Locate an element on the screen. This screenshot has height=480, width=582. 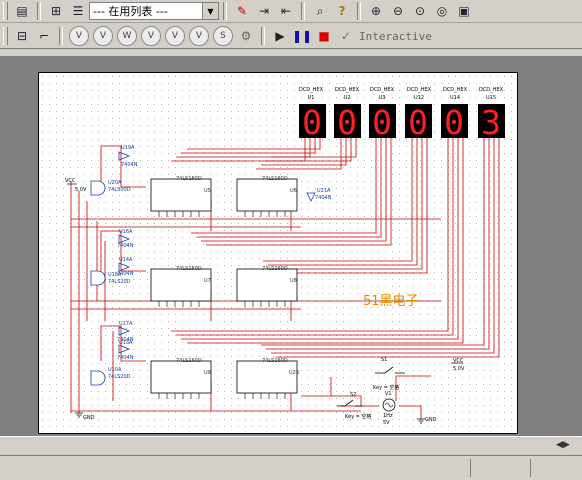
postprocess-icon: ⇥ is located at coordinates (264, 11).